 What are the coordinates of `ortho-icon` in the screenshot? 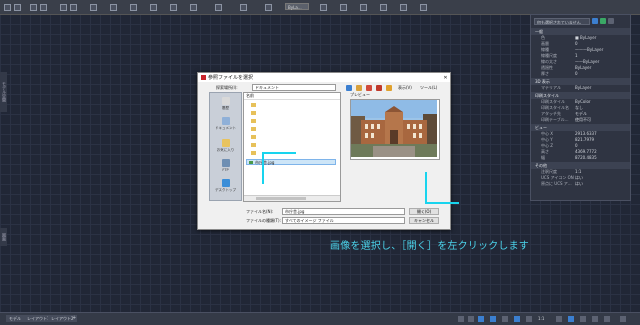 It's located at (493, 319).